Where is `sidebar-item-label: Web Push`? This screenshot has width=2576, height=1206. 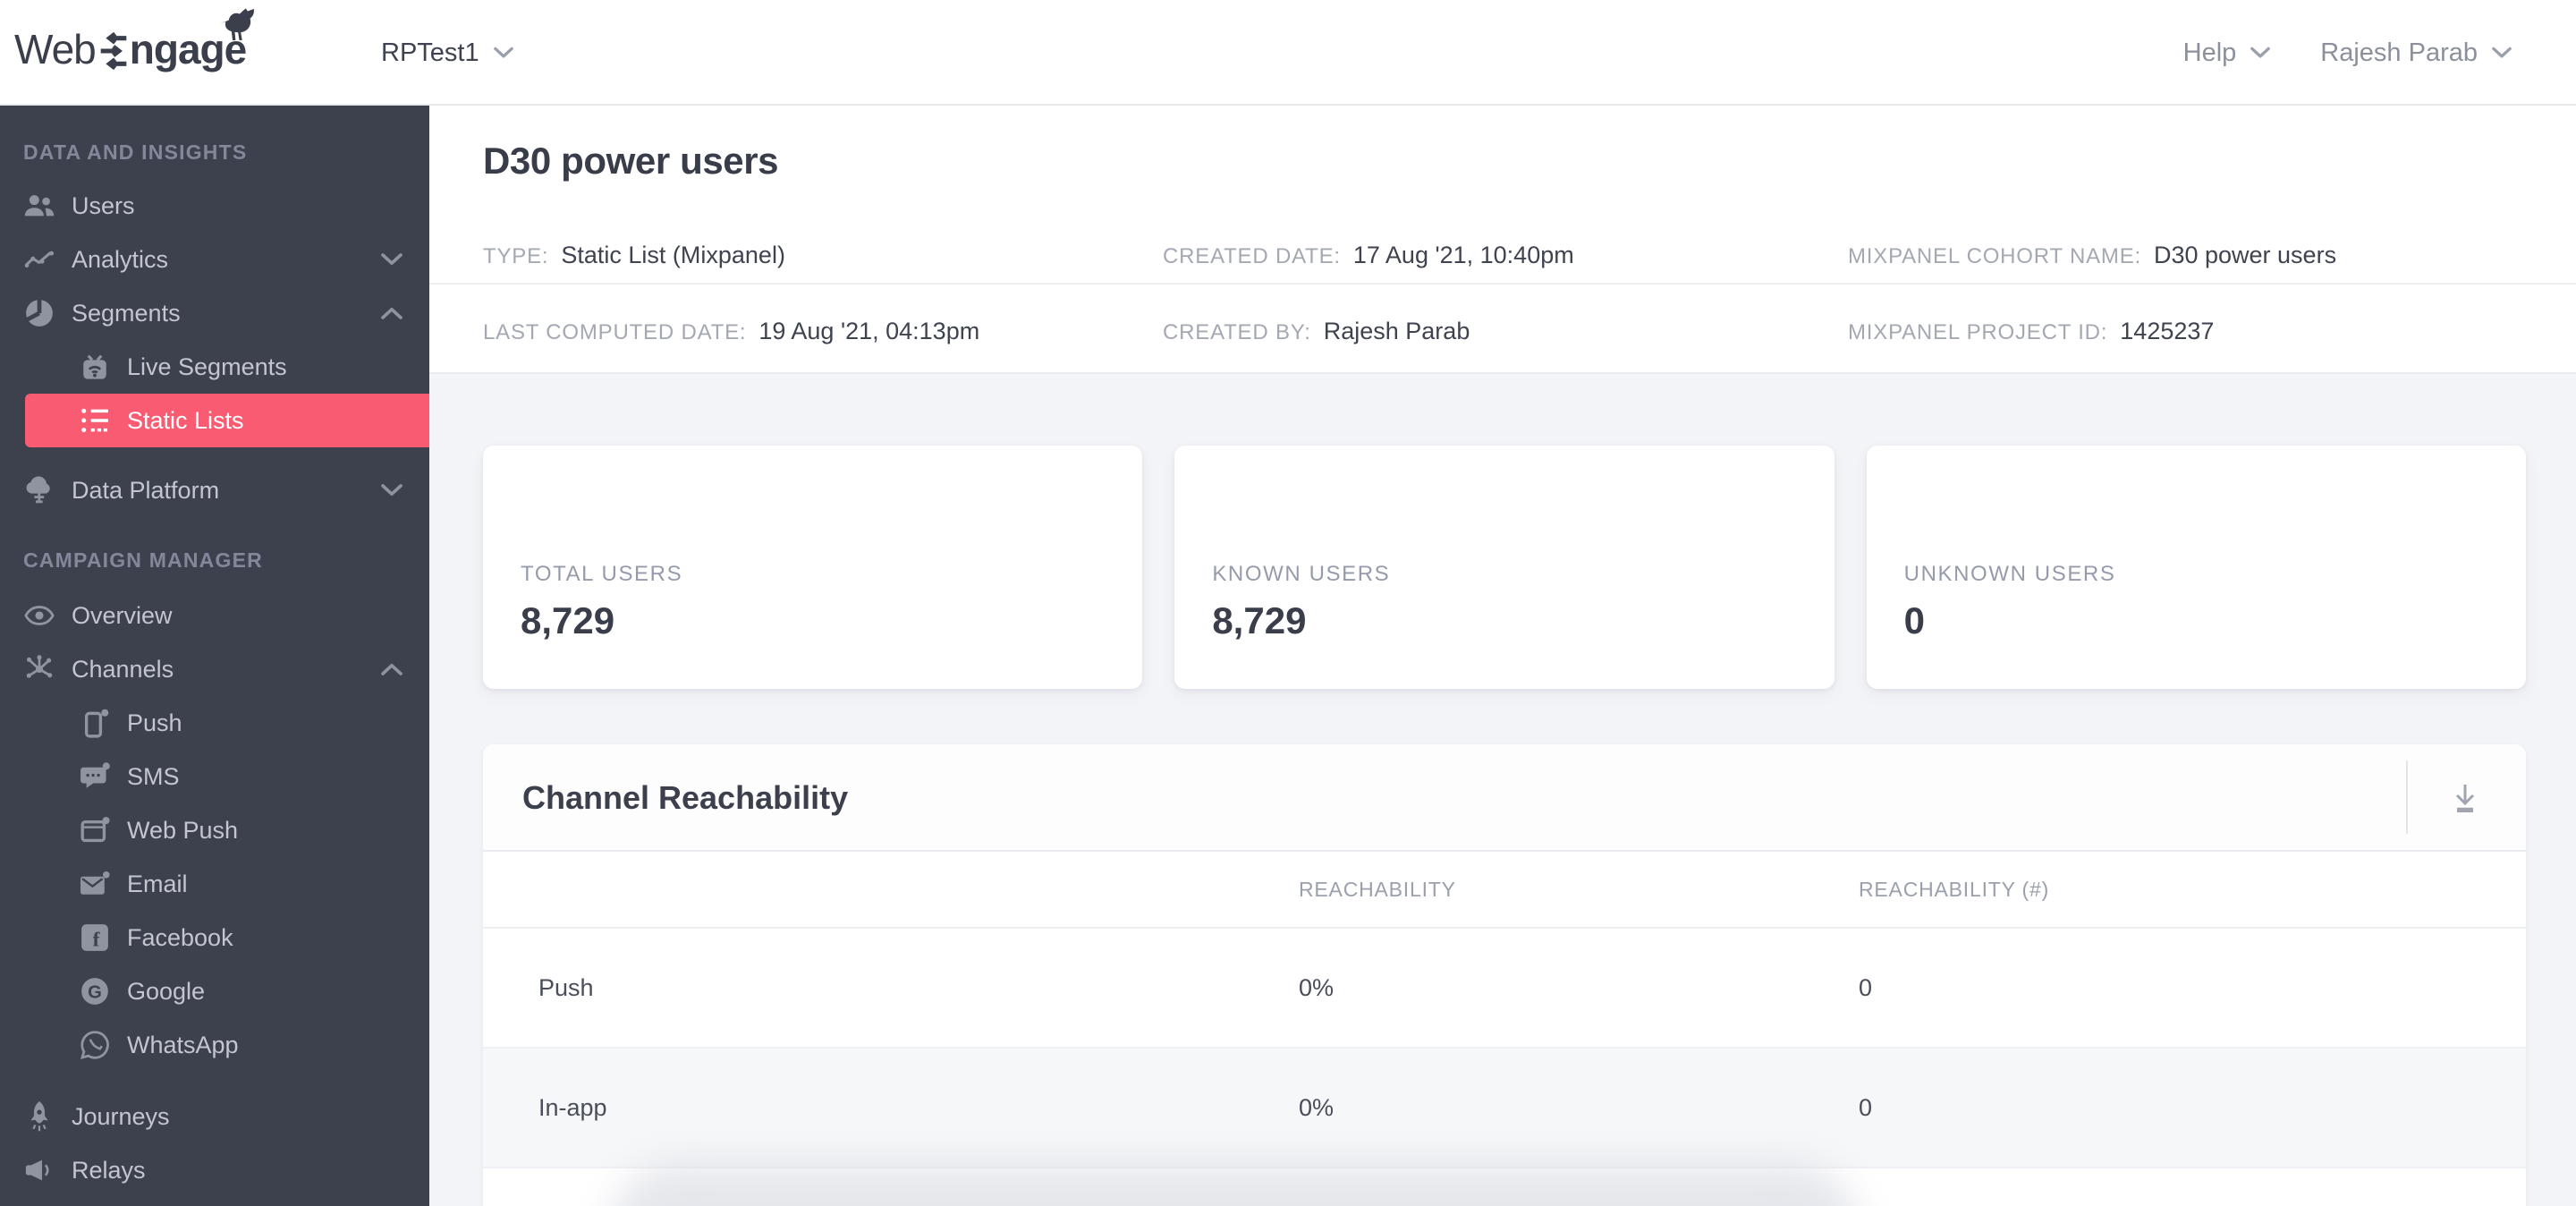 sidebar-item-label: Web Push is located at coordinates (183, 830).